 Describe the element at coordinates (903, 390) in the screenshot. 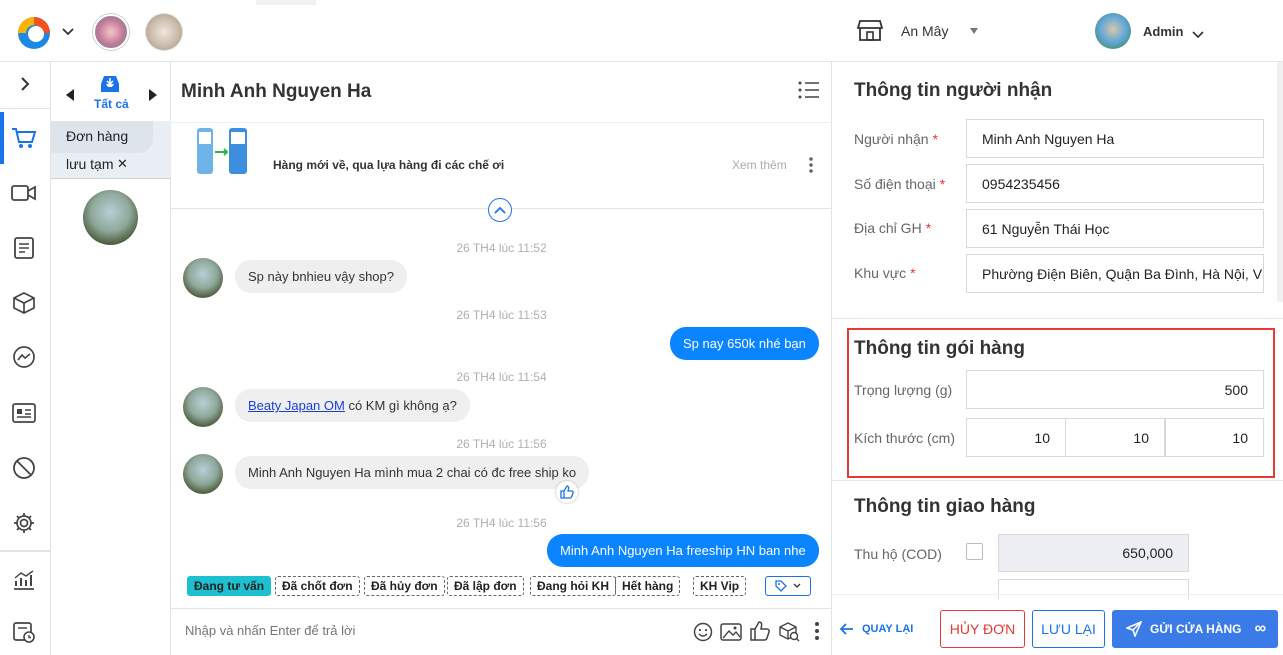

I see `weight-label: Trọng lượng (g)` at that location.